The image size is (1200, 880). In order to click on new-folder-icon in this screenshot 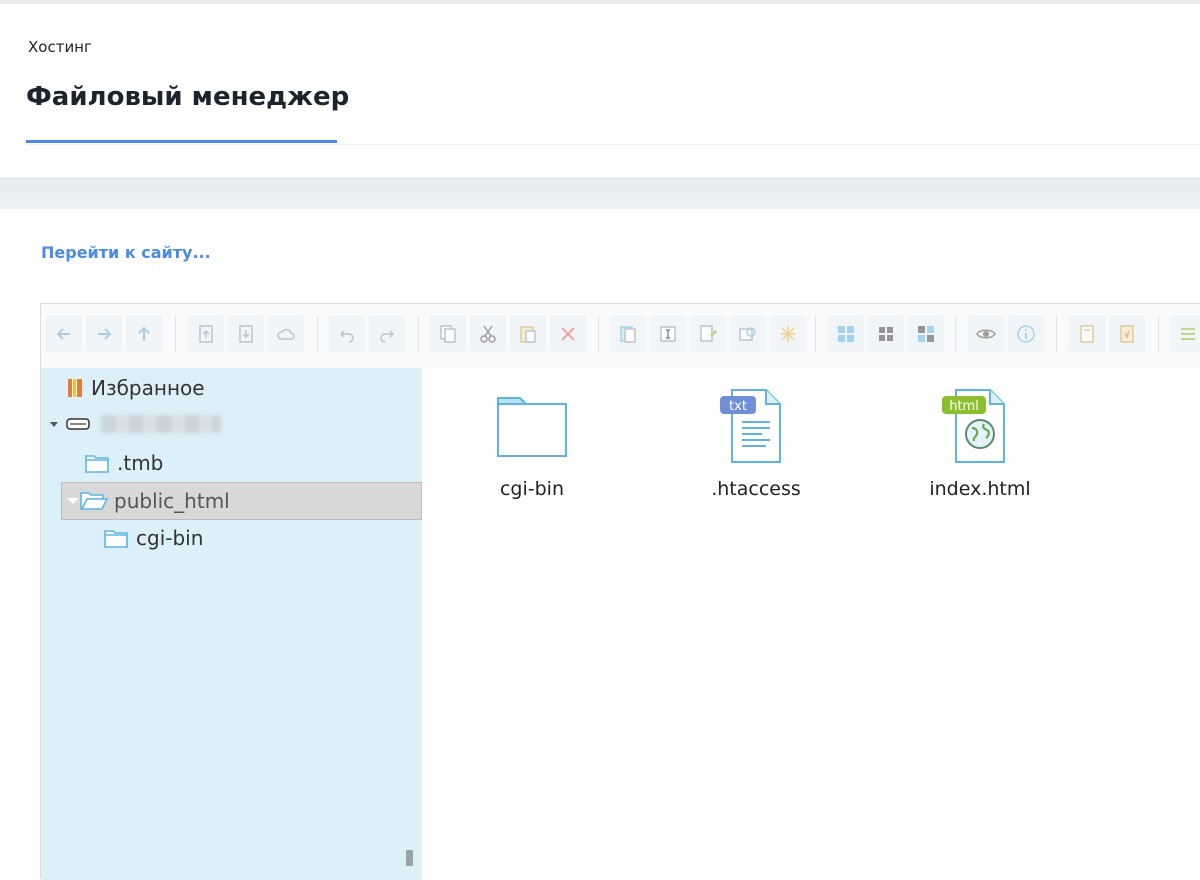, I will do `click(1127, 334)`.